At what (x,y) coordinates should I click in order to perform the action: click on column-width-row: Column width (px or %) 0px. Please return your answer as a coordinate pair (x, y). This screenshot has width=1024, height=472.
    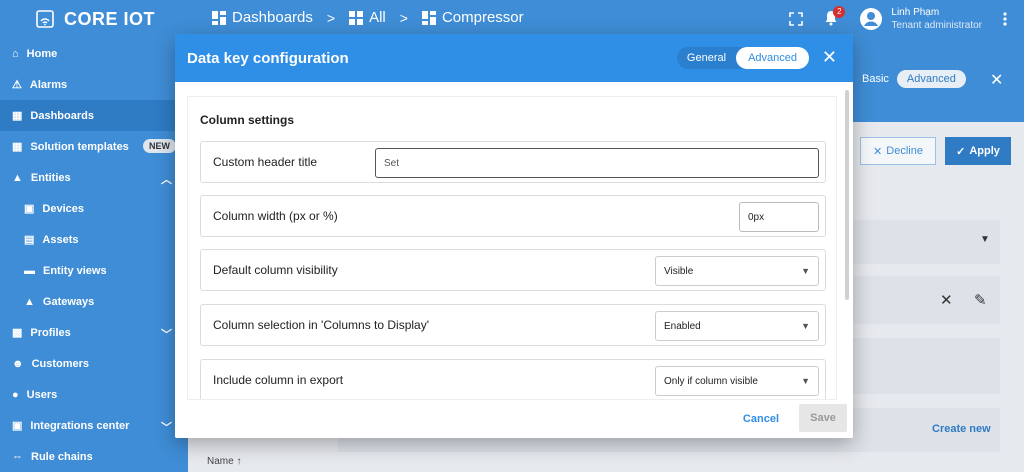
    Looking at the image, I should click on (513, 216).